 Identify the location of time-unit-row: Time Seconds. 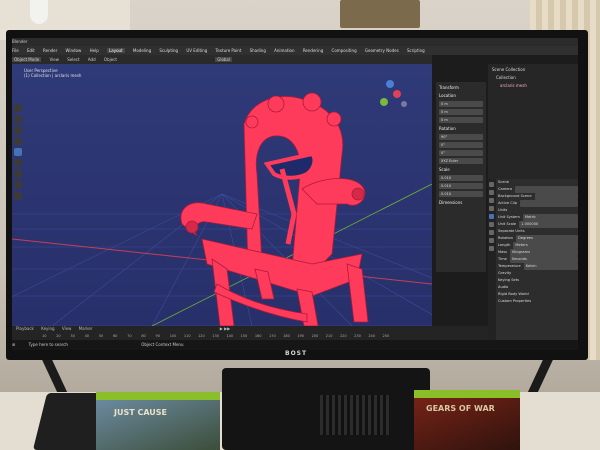
(538, 259).